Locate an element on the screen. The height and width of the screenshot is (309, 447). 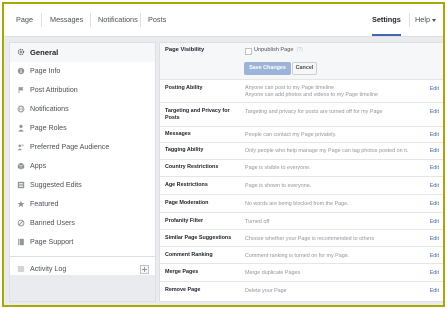
row-label: Page Visibility is located at coordinates (185, 50).